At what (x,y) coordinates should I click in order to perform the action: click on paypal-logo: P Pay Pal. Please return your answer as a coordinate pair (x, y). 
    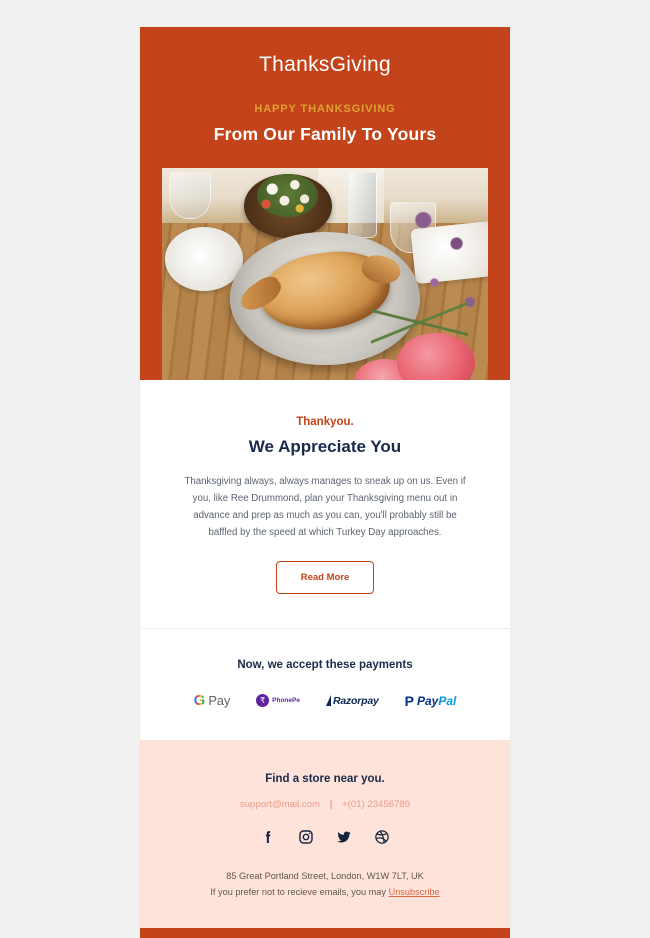
    Looking at the image, I should click on (431, 701).